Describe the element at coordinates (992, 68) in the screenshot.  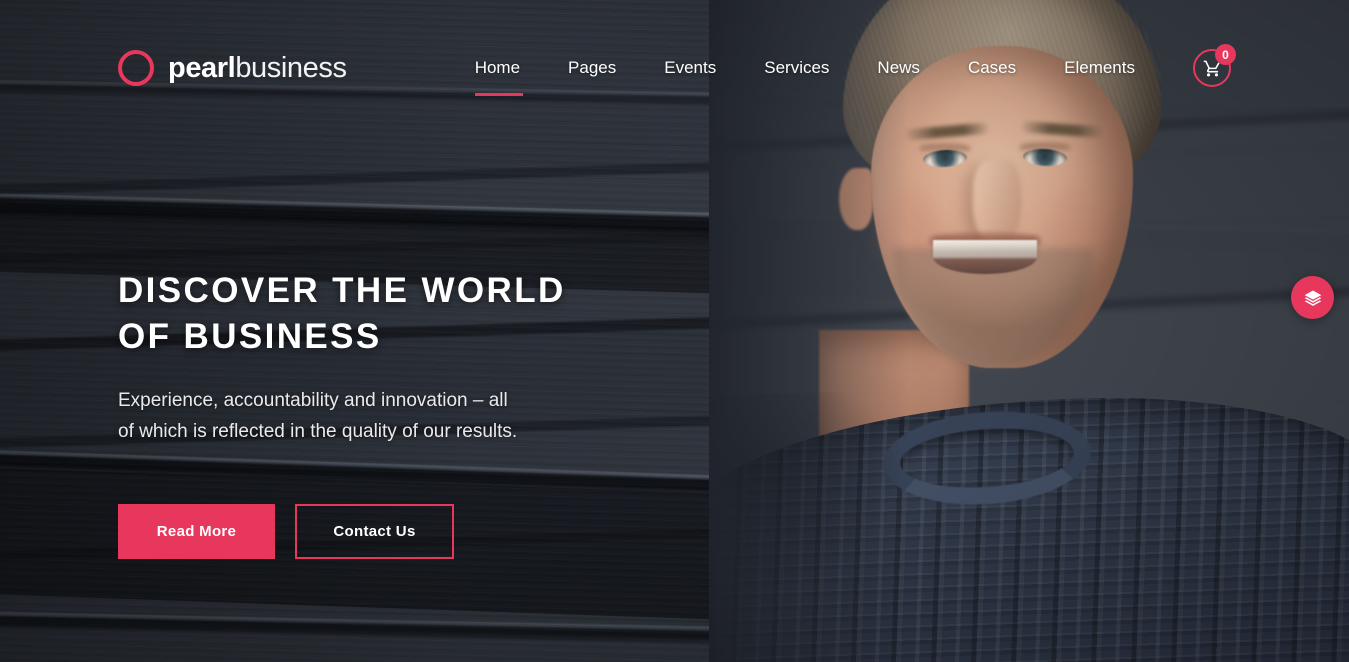
I see `nav-item-cases: Cases` at that location.